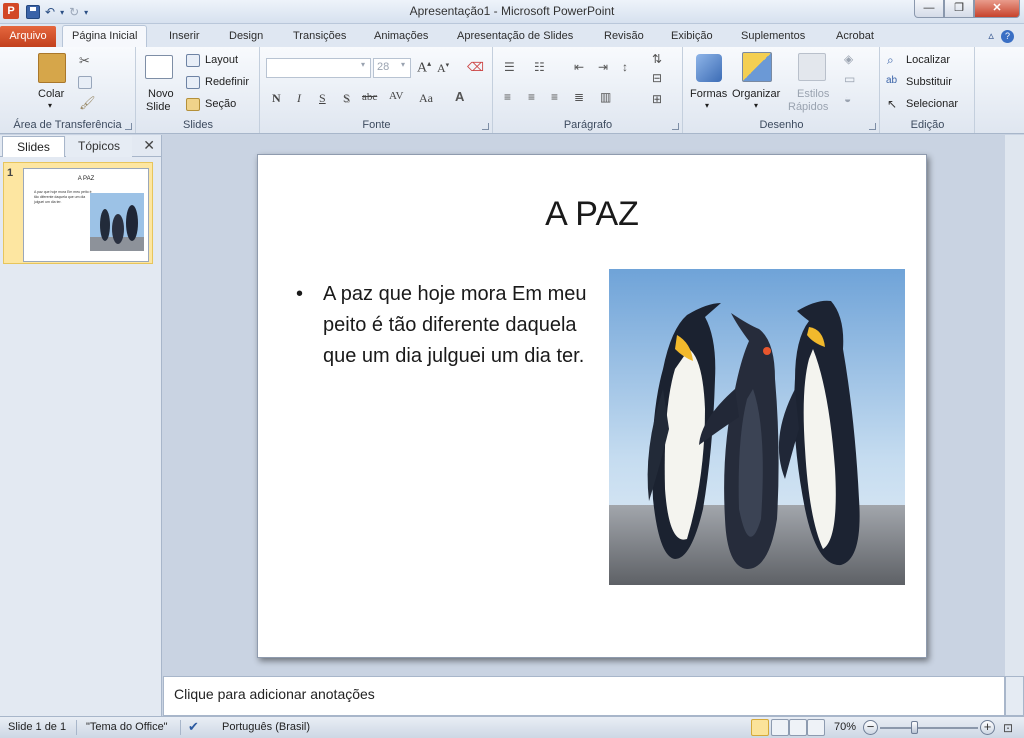 This screenshot has width=1024, height=738. Describe the element at coordinates (87, 103) in the screenshot. I see `format-painter-icon: 🖌` at that location.